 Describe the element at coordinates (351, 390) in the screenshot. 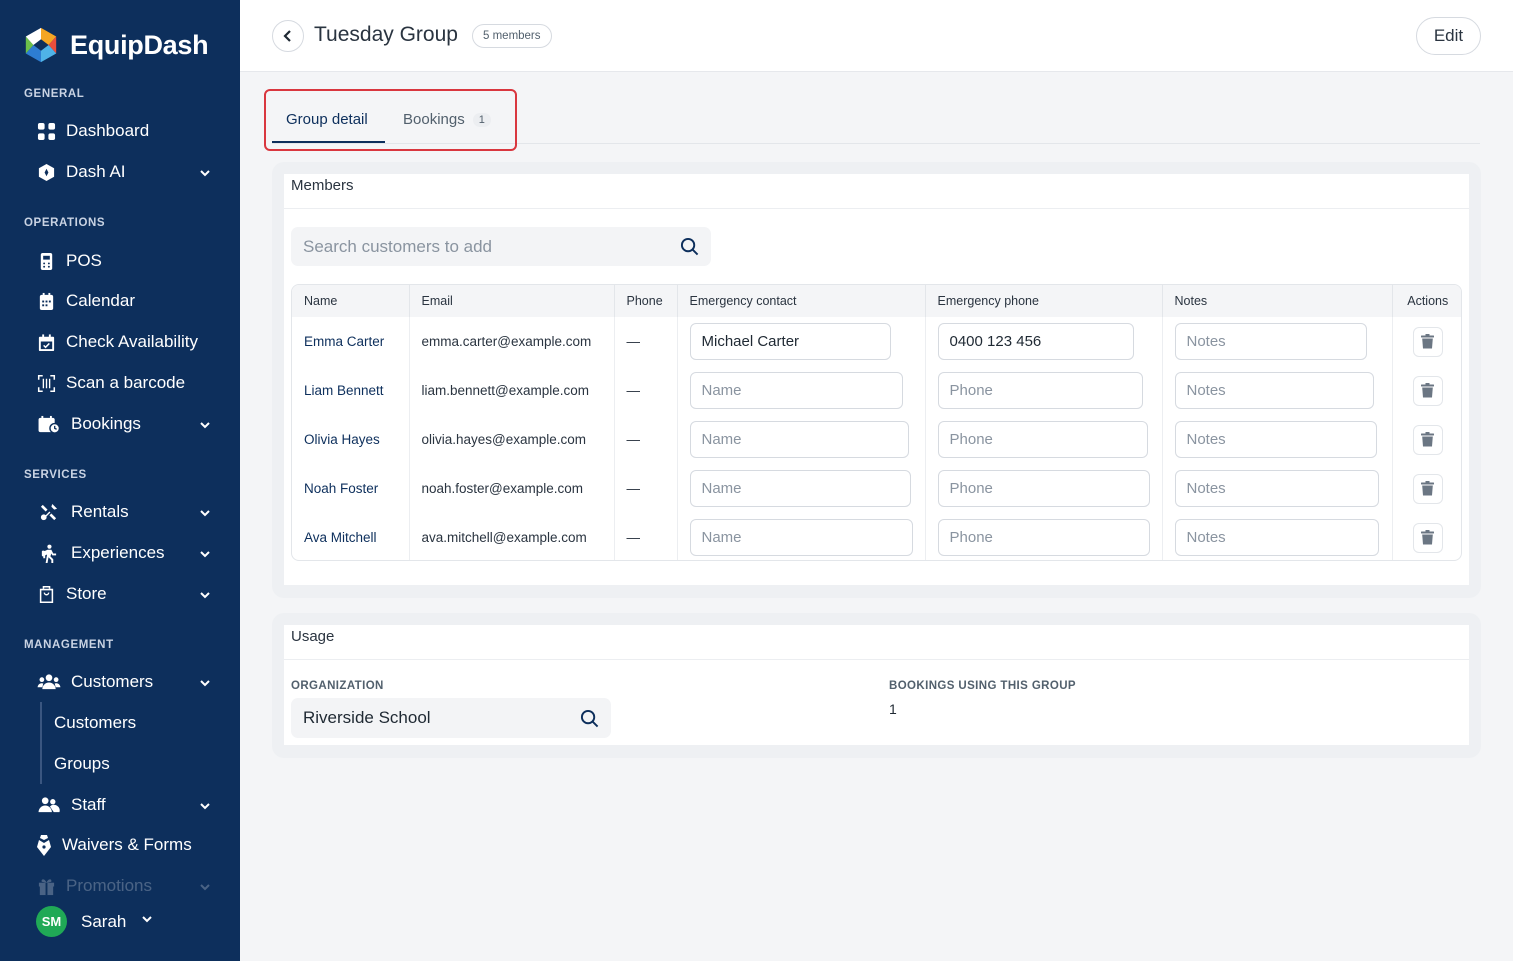

I see `member-name-link: Liam Bennett` at that location.